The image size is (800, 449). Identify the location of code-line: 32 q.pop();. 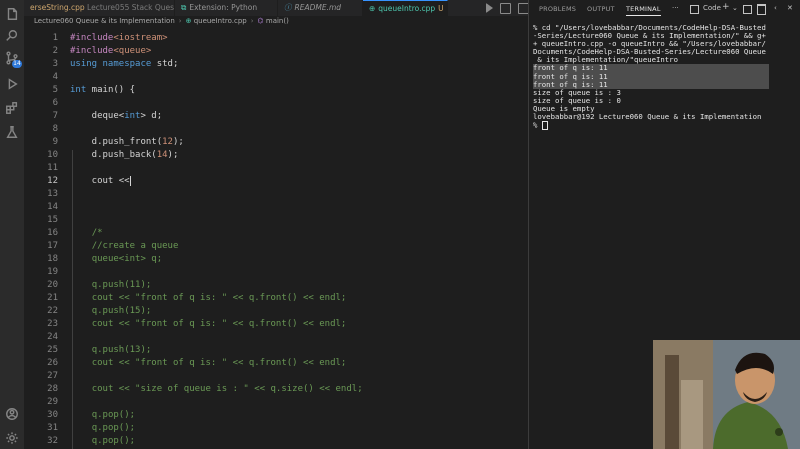
(276, 441).